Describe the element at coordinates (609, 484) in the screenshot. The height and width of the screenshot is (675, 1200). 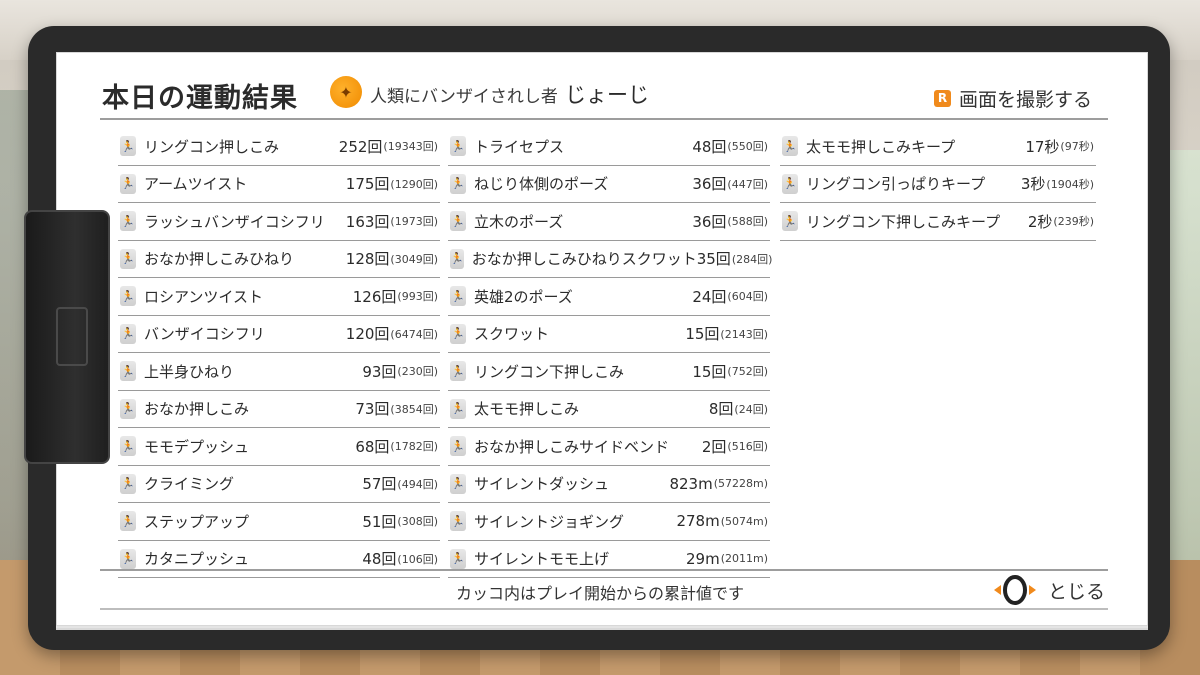
I see `exercise-row: 🏃 サイレントダッシュ 823m (57228m)` at that location.